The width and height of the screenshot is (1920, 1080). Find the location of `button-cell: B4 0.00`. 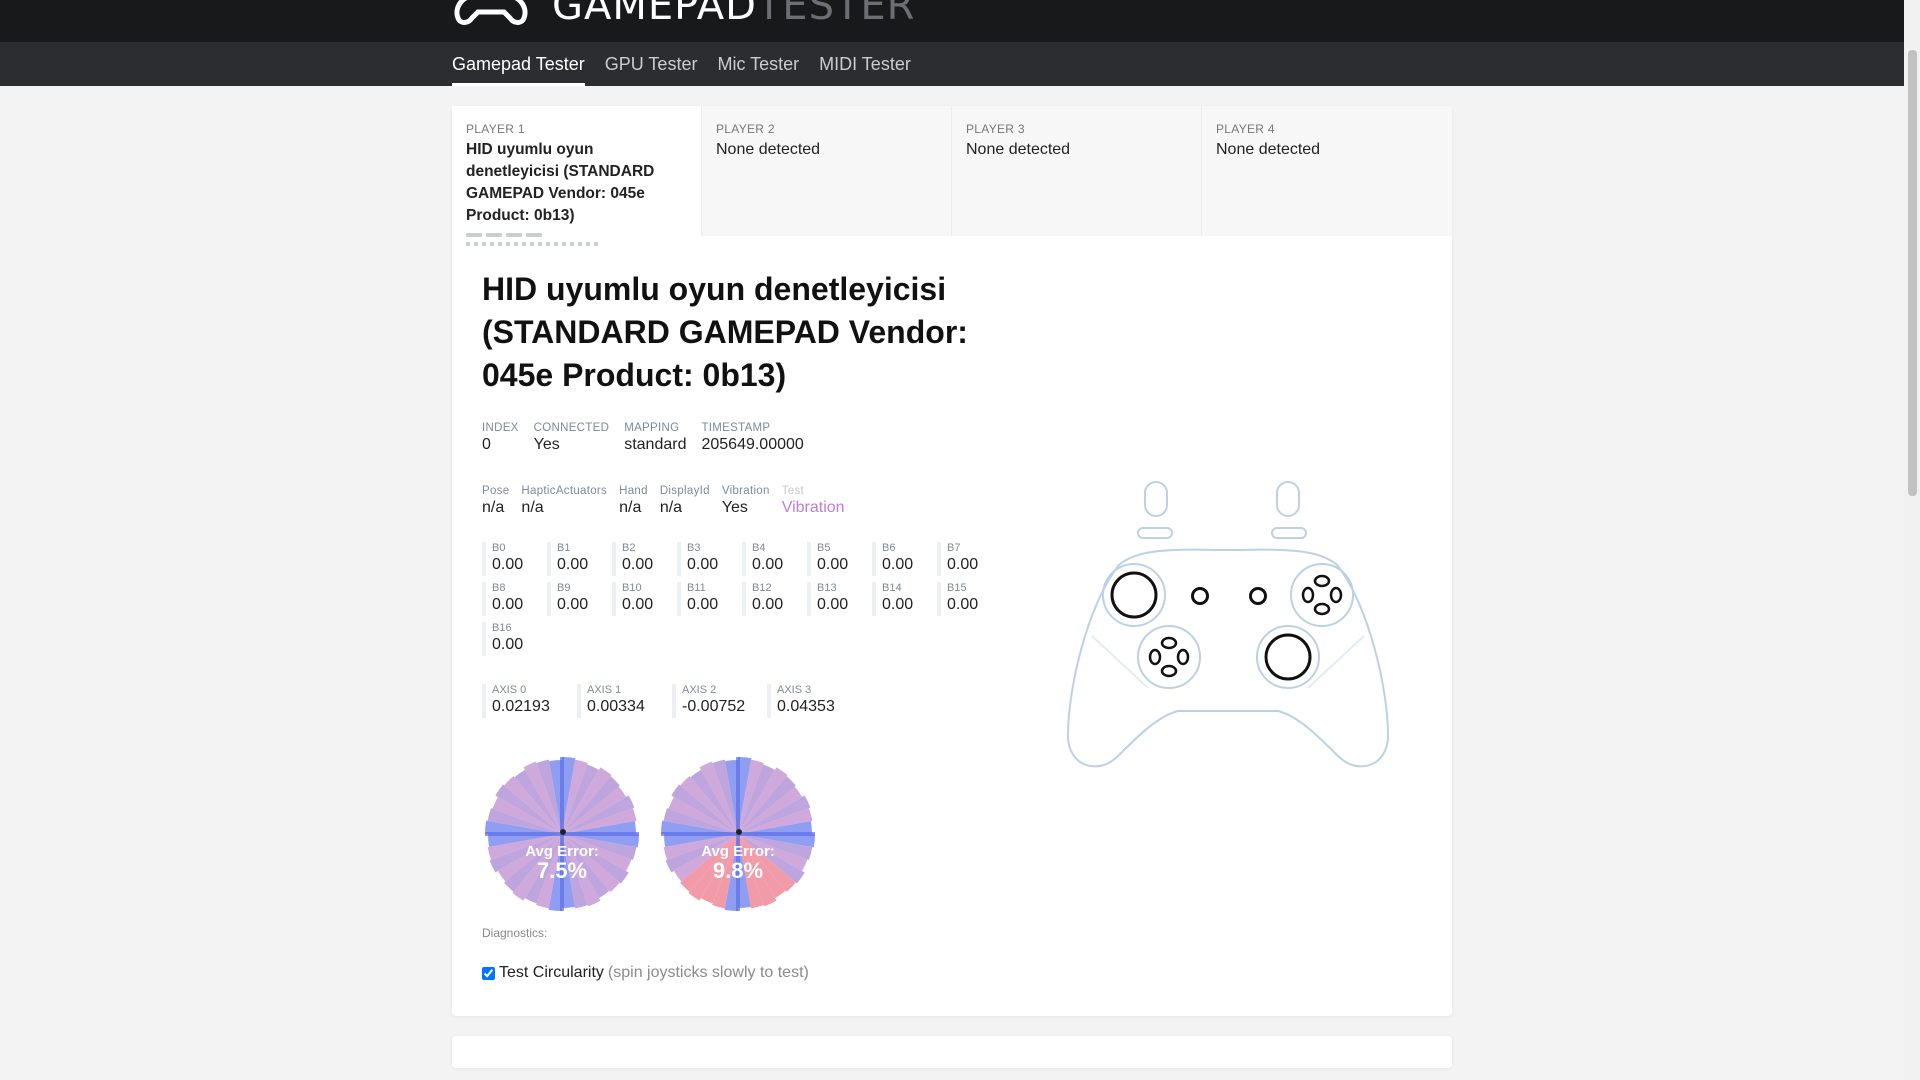

button-cell: B4 0.00 is located at coordinates (772, 559).